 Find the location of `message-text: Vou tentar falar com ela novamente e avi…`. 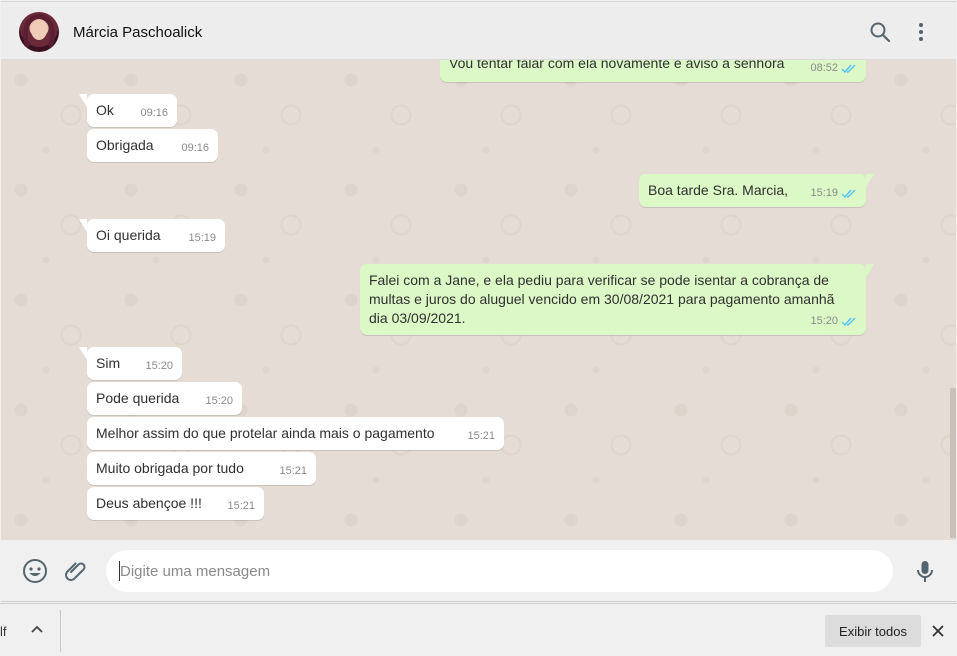

message-text: Vou tentar falar com ela novamente e avi… is located at coordinates (617, 65).